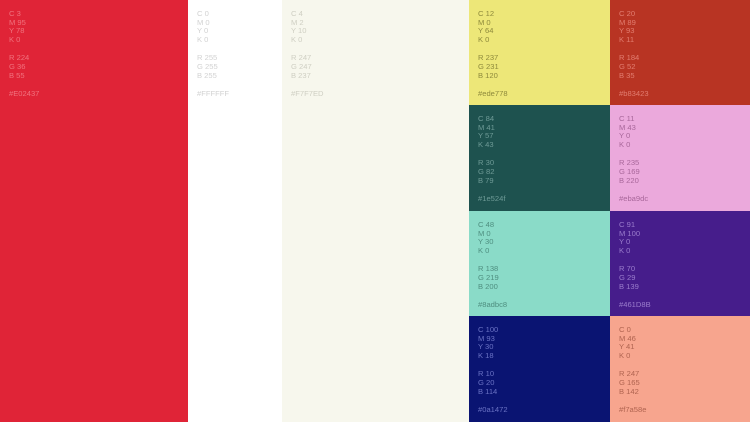  What do you see at coordinates (297, 13) in the screenshot?
I see `cmyk-c: C 4` at bounding box center [297, 13].